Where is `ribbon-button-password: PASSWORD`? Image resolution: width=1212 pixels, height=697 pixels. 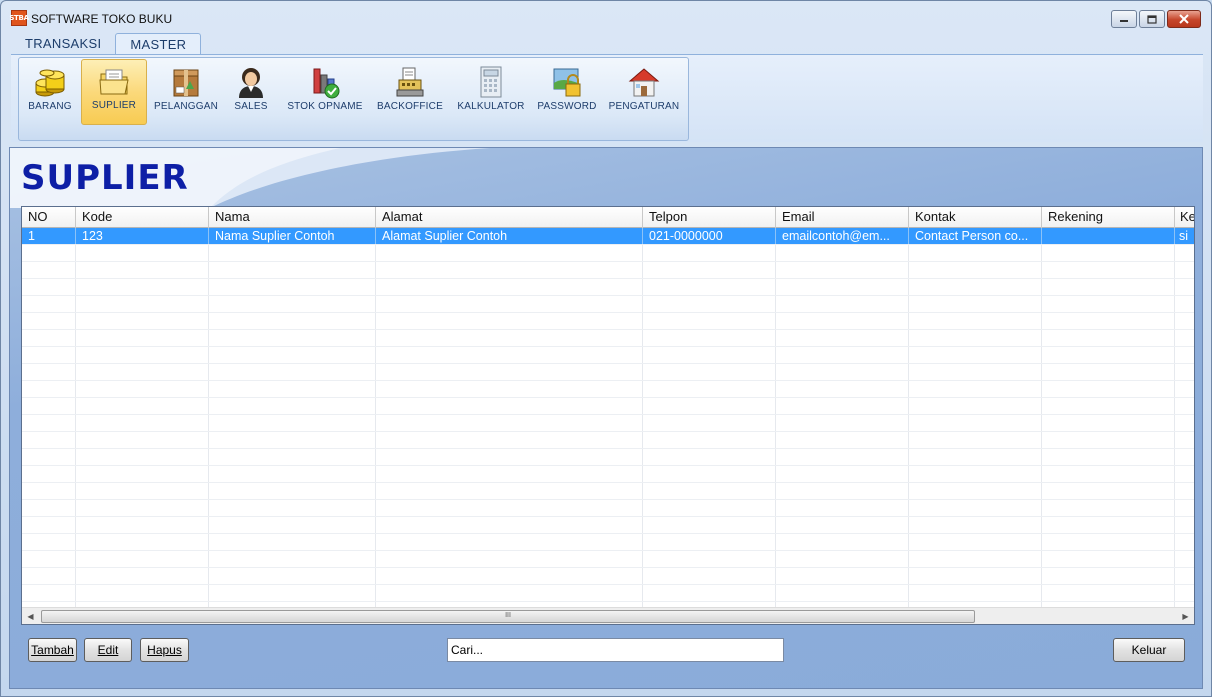
ribbon-button-password: PASSWORD is located at coordinates (567, 92).